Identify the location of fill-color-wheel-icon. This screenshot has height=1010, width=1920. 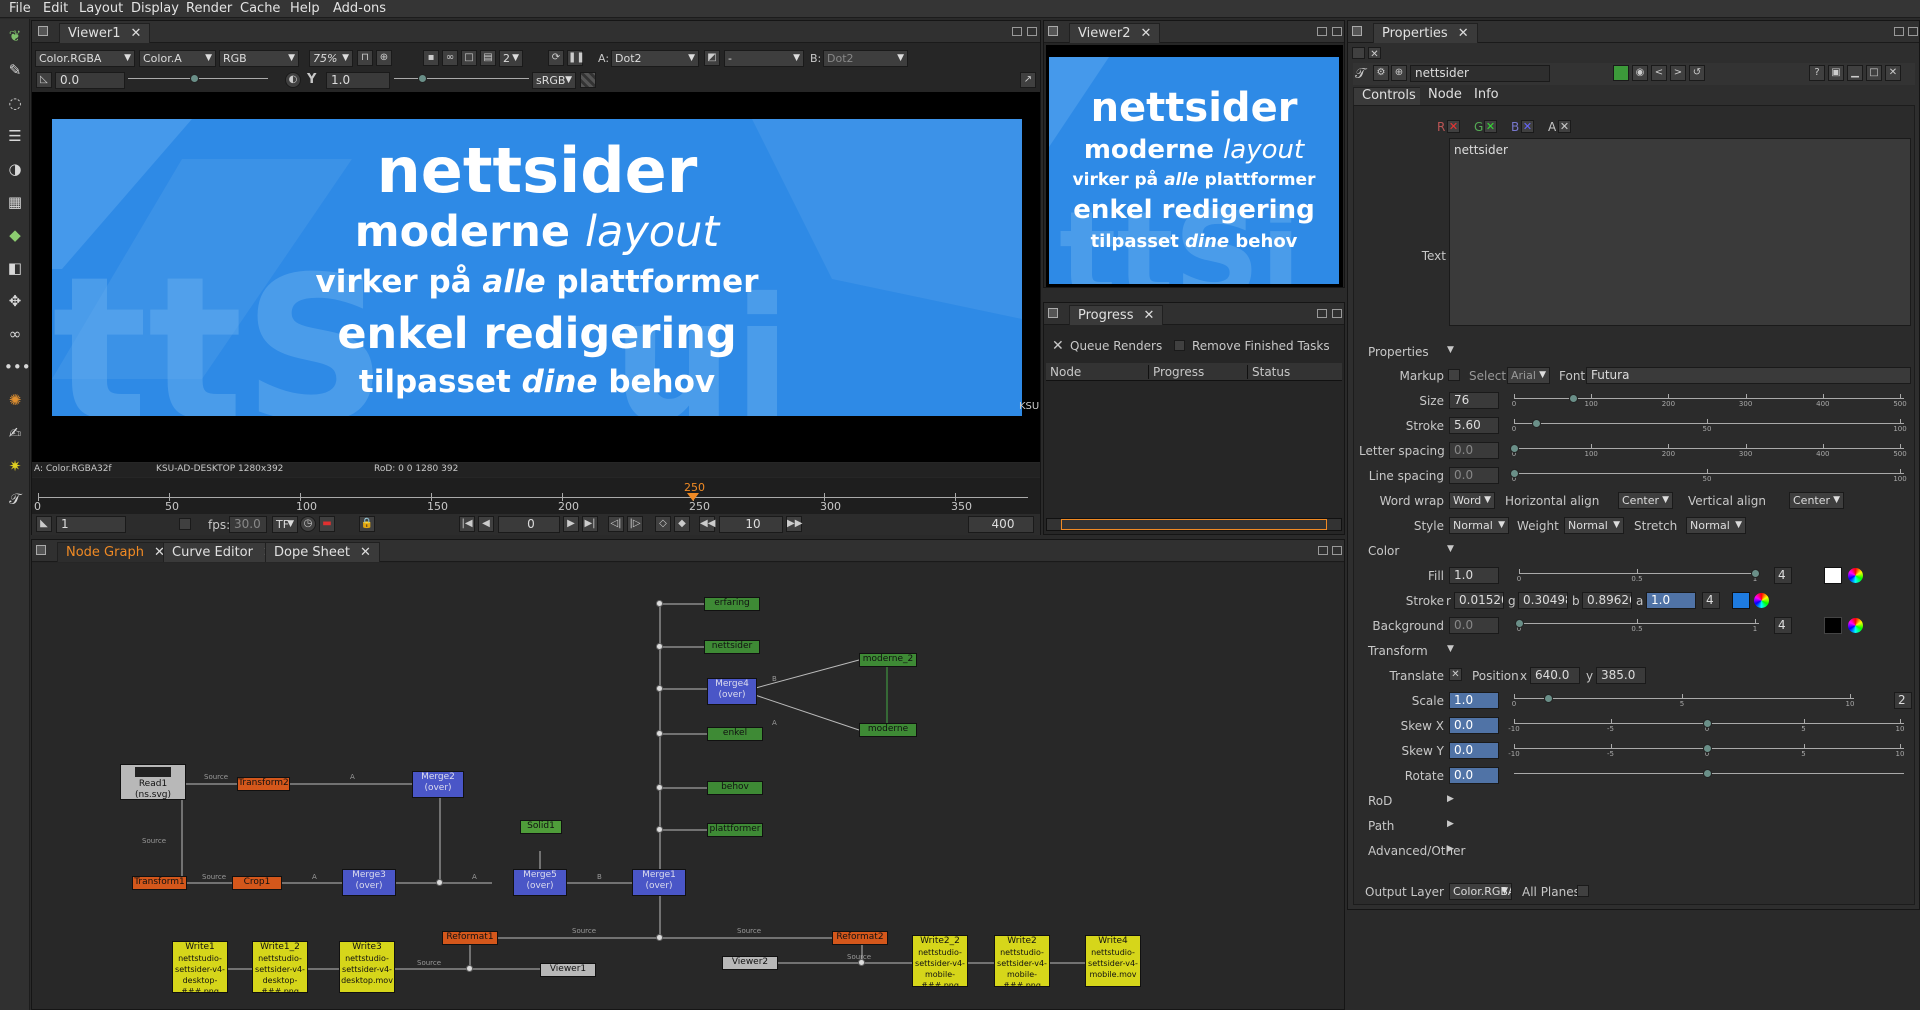
(1855, 575).